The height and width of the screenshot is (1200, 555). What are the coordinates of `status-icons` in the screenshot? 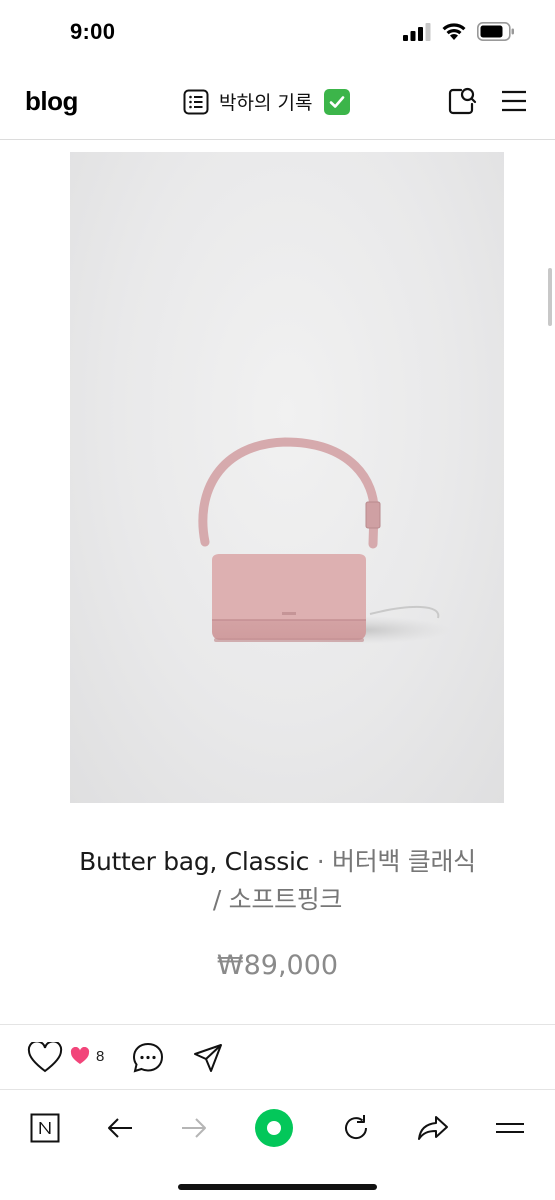 It's located at (459, 31).